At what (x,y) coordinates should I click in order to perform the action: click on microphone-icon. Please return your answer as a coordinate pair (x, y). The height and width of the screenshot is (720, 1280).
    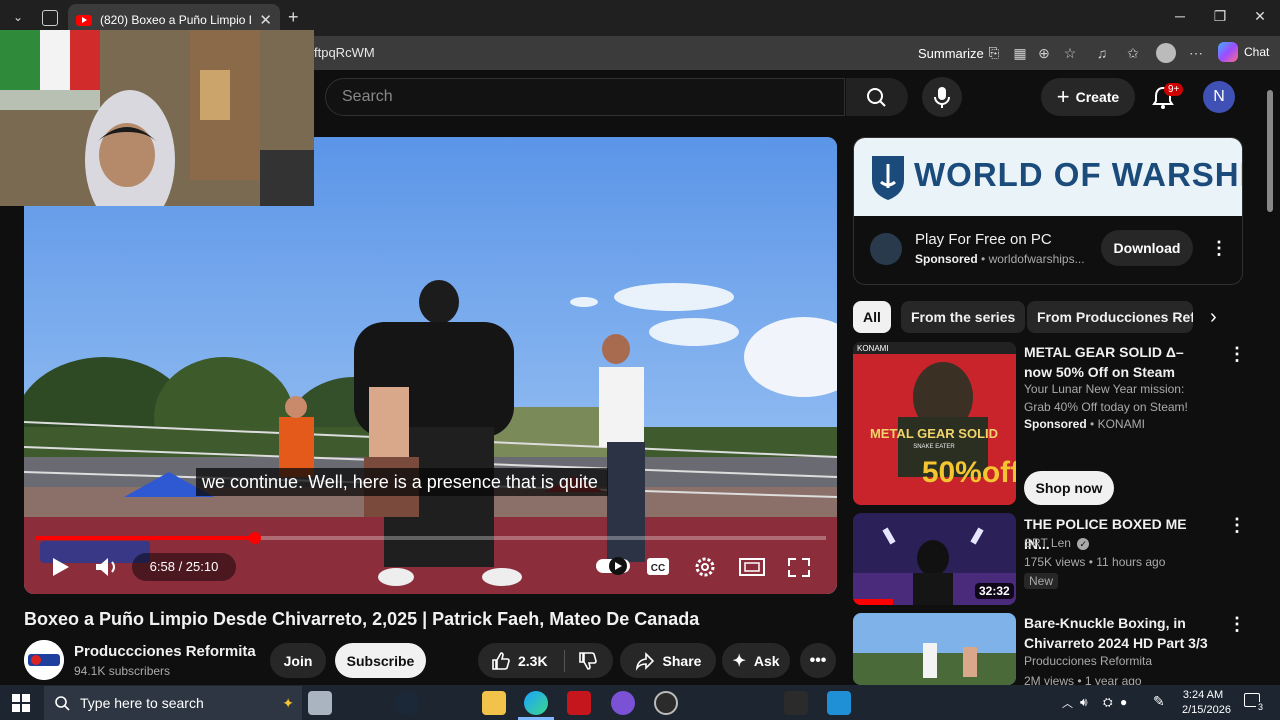
    Looking at the image, I should click on (942, 97).